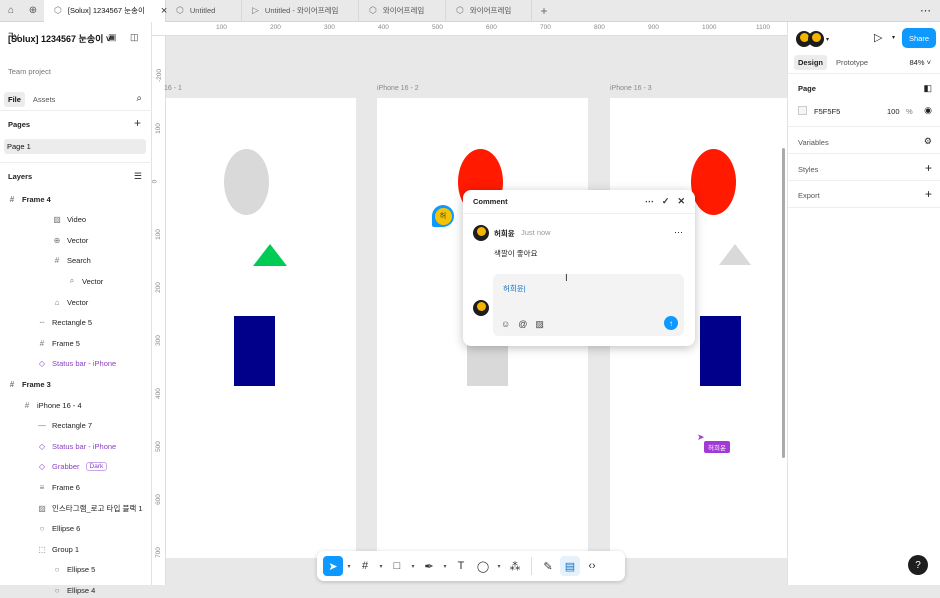 This screenshot has width=940, height=598. Describe the element at coordinates (522, 324) in the screenshot. I see `mention-icon: @` at that location.